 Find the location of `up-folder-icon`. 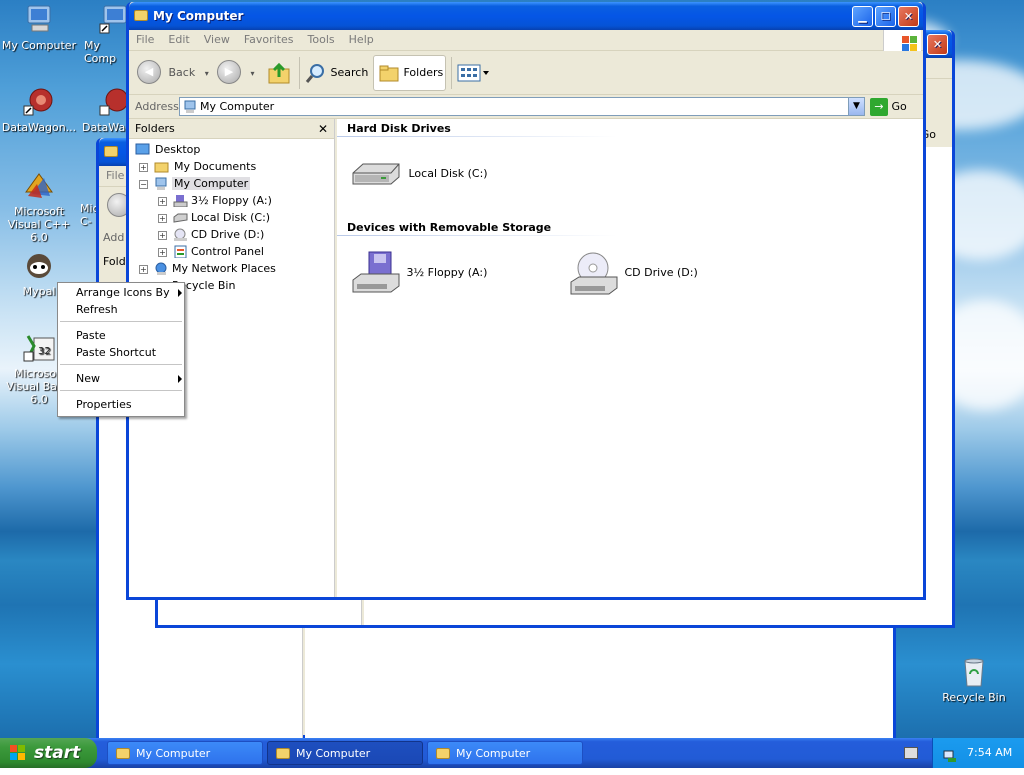

up-folder-icon is located at coordinates (279, 73).